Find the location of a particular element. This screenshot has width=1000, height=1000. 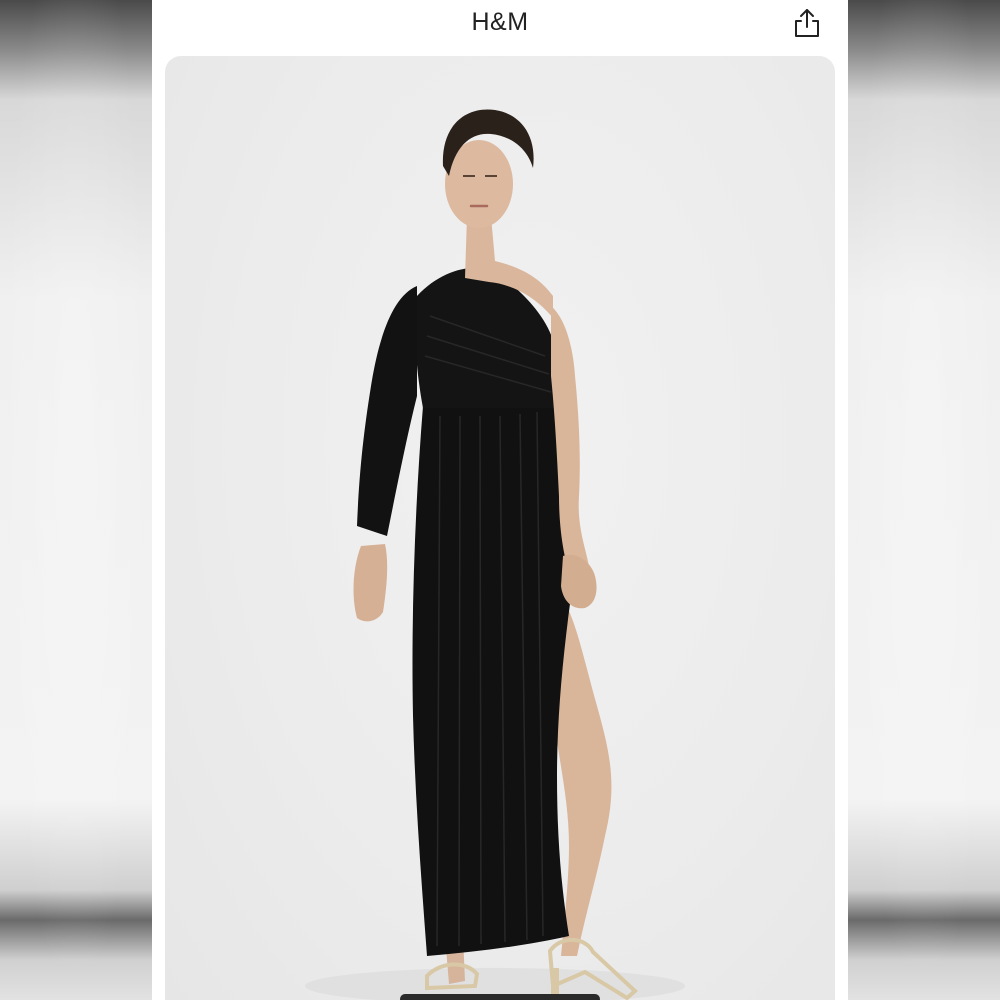

top-bar: H&M is located at coordinates (500, 28).